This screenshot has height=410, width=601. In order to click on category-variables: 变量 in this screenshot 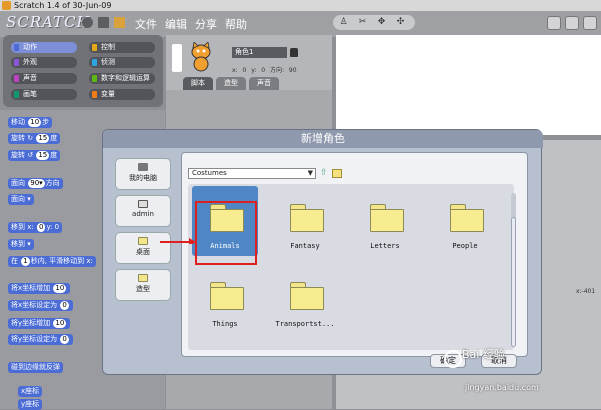, I will do `click(122, 94)`.